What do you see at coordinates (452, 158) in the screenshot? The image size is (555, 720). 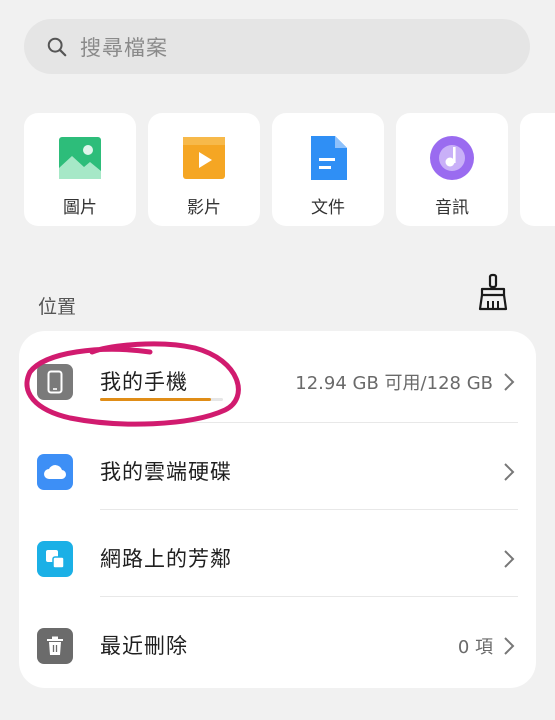 I see `audio-icon` at bounding box center [452, 158].